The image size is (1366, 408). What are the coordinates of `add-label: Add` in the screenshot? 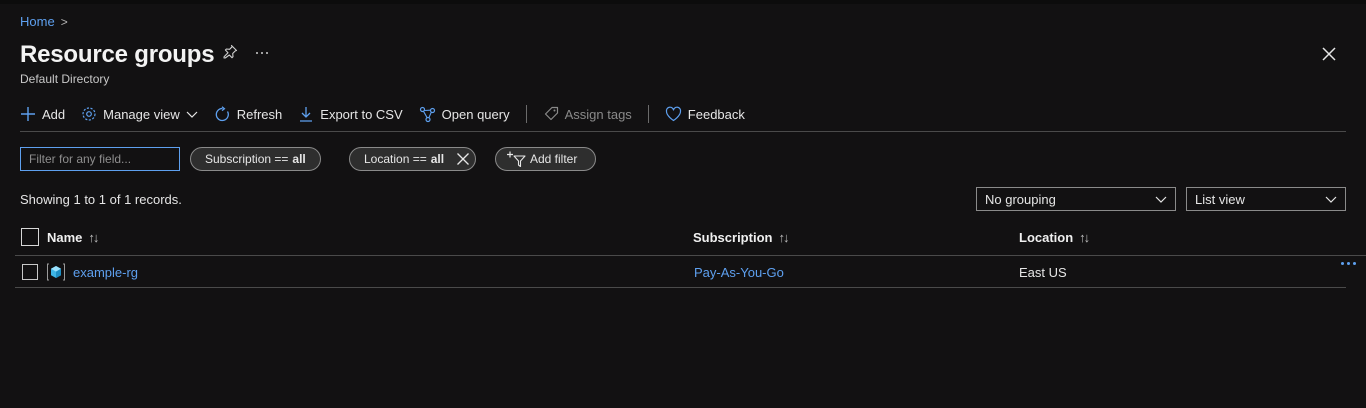 It's located at (54, 114).